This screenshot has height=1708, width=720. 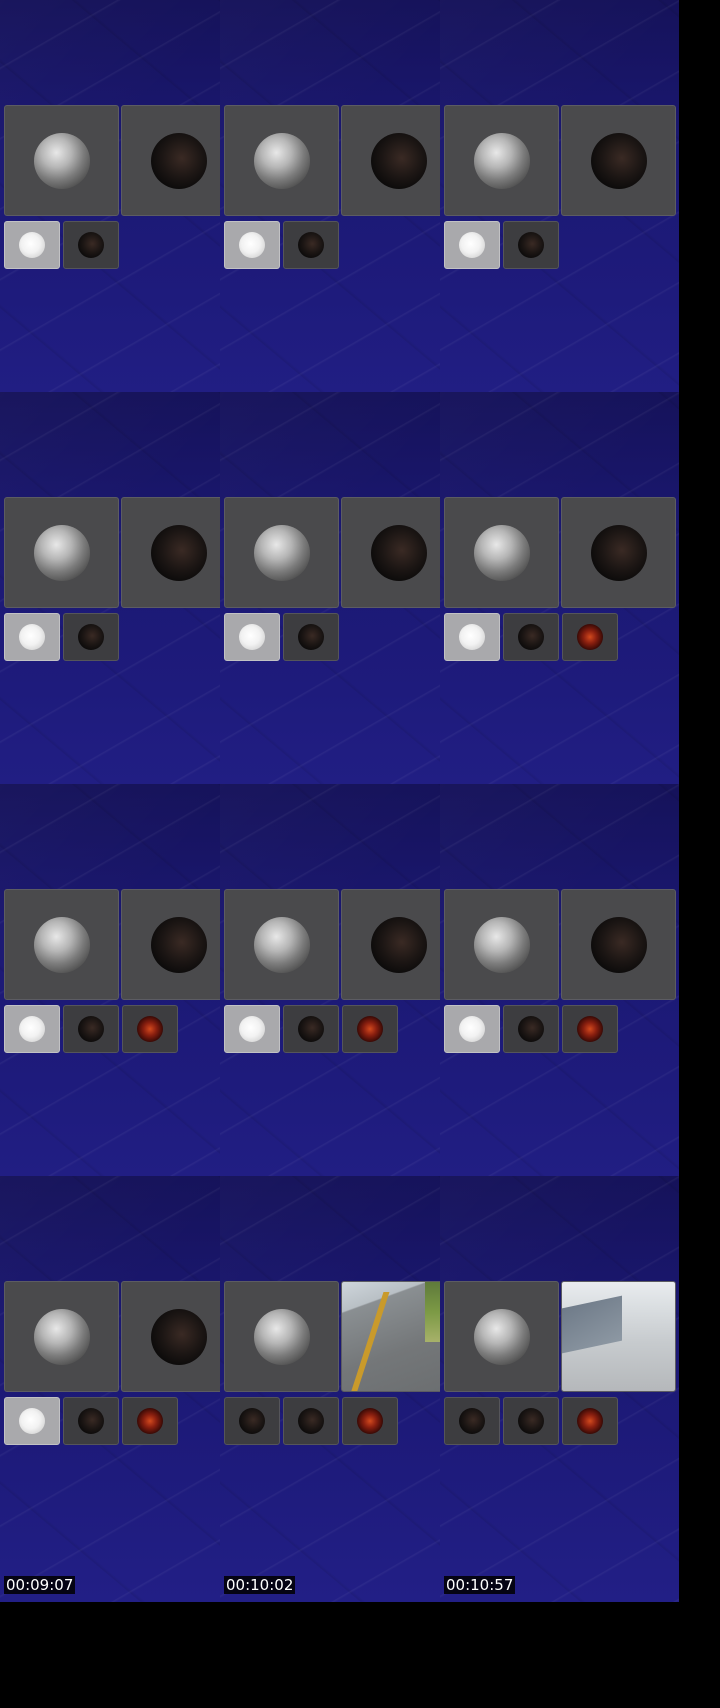 What do you see at coordinates (559, 997) in the screenshot?
I see `video-frame-cell: 00:08:12` at bounding box center [559, 997].